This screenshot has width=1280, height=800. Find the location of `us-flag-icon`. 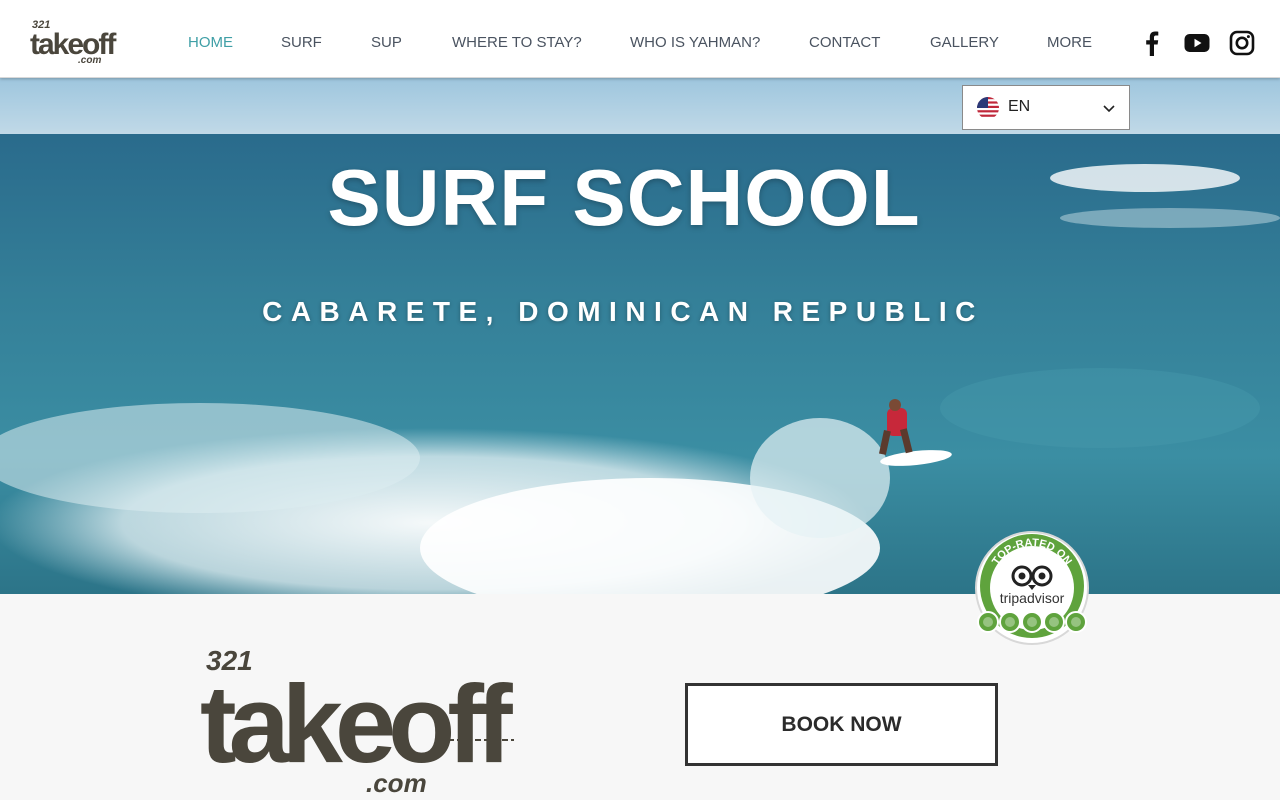

us-flag-icon is located at coordinates (988, 108).